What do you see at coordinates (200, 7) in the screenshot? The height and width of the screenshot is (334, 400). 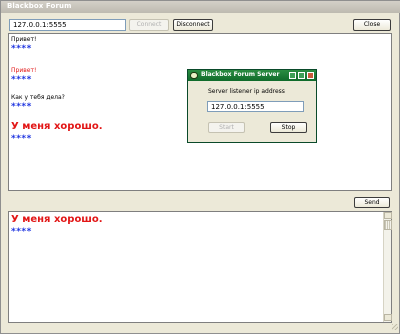 I see `title-bar: Blackbox Forum` at bounding box center [200, 7].